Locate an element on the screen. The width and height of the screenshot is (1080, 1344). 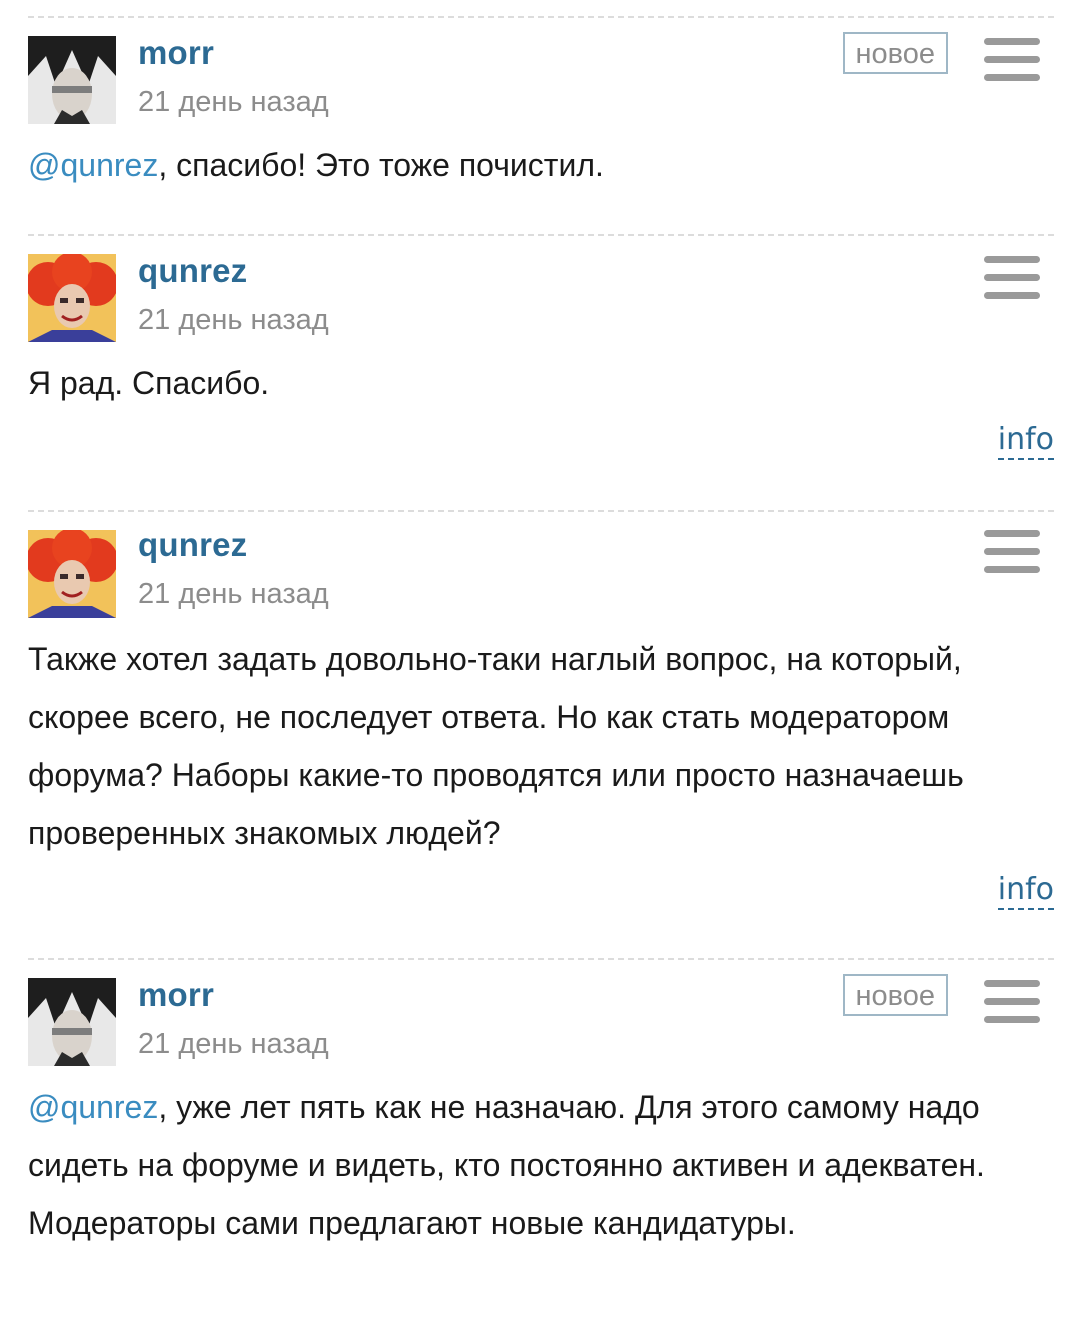
comment-text: @qunrez, спасибо! Это тоже почистил. is located at coordinates (533, 165).